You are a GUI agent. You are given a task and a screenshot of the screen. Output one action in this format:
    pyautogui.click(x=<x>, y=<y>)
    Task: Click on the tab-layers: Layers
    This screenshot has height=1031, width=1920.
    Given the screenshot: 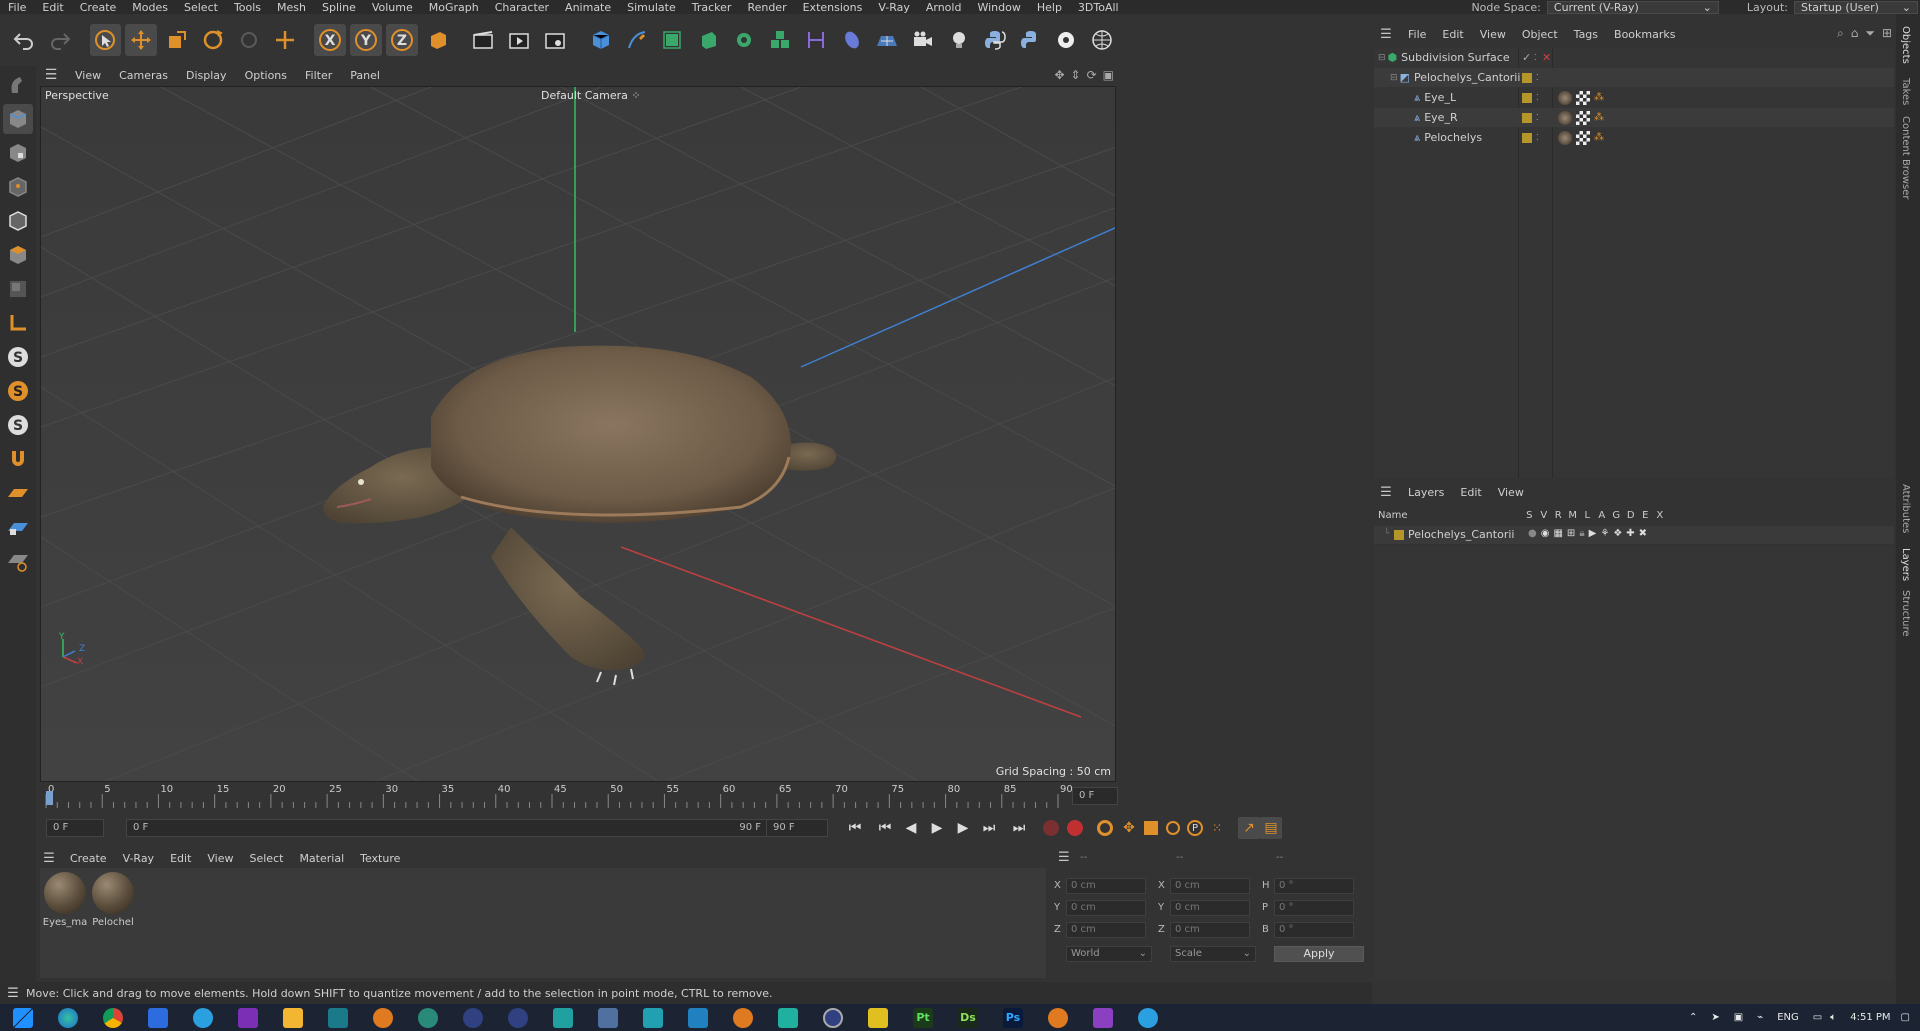 What is the action you would take?
    pyautogui.click(x=1905, y=564)
    